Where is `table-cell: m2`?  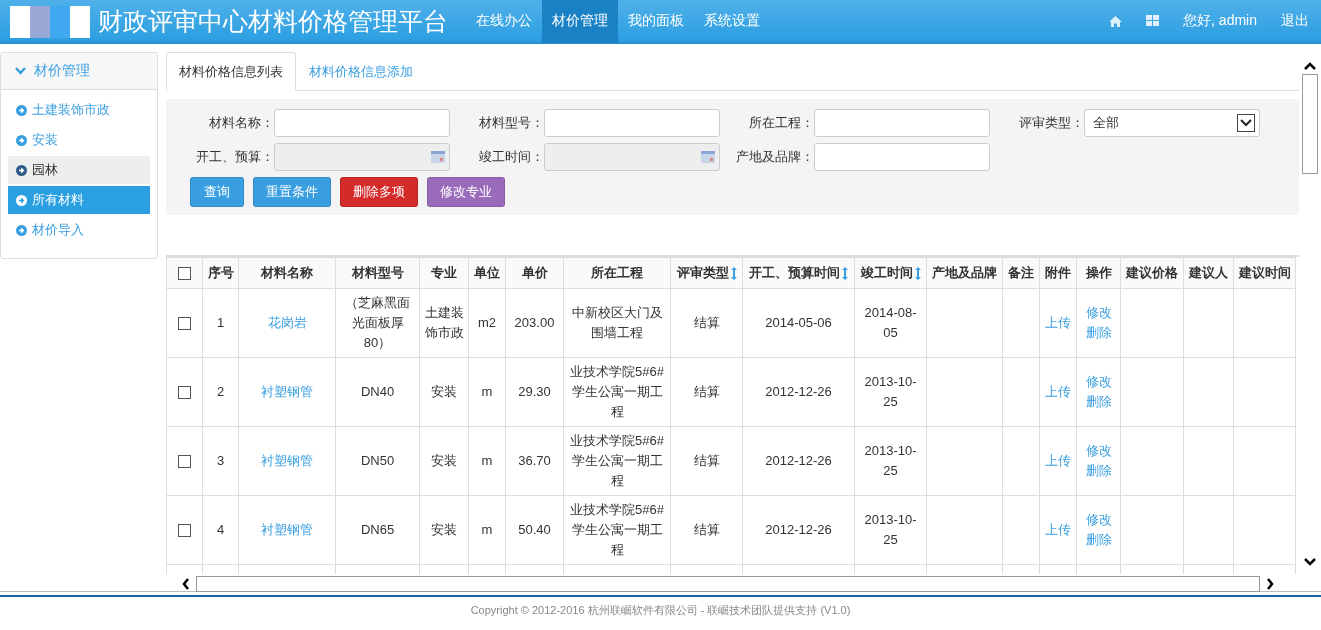 table-cell: m2 is located at coordinates (487, 323).